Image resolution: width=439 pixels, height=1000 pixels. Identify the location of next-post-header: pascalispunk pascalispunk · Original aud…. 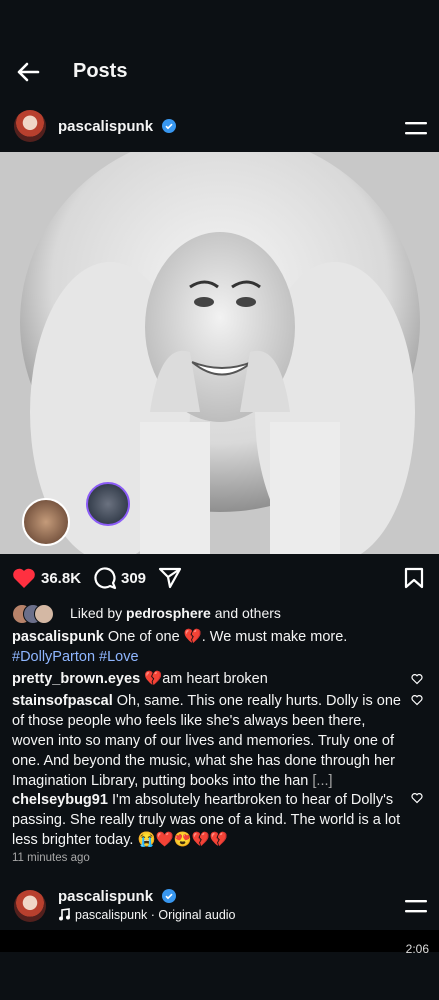
(219, 906).